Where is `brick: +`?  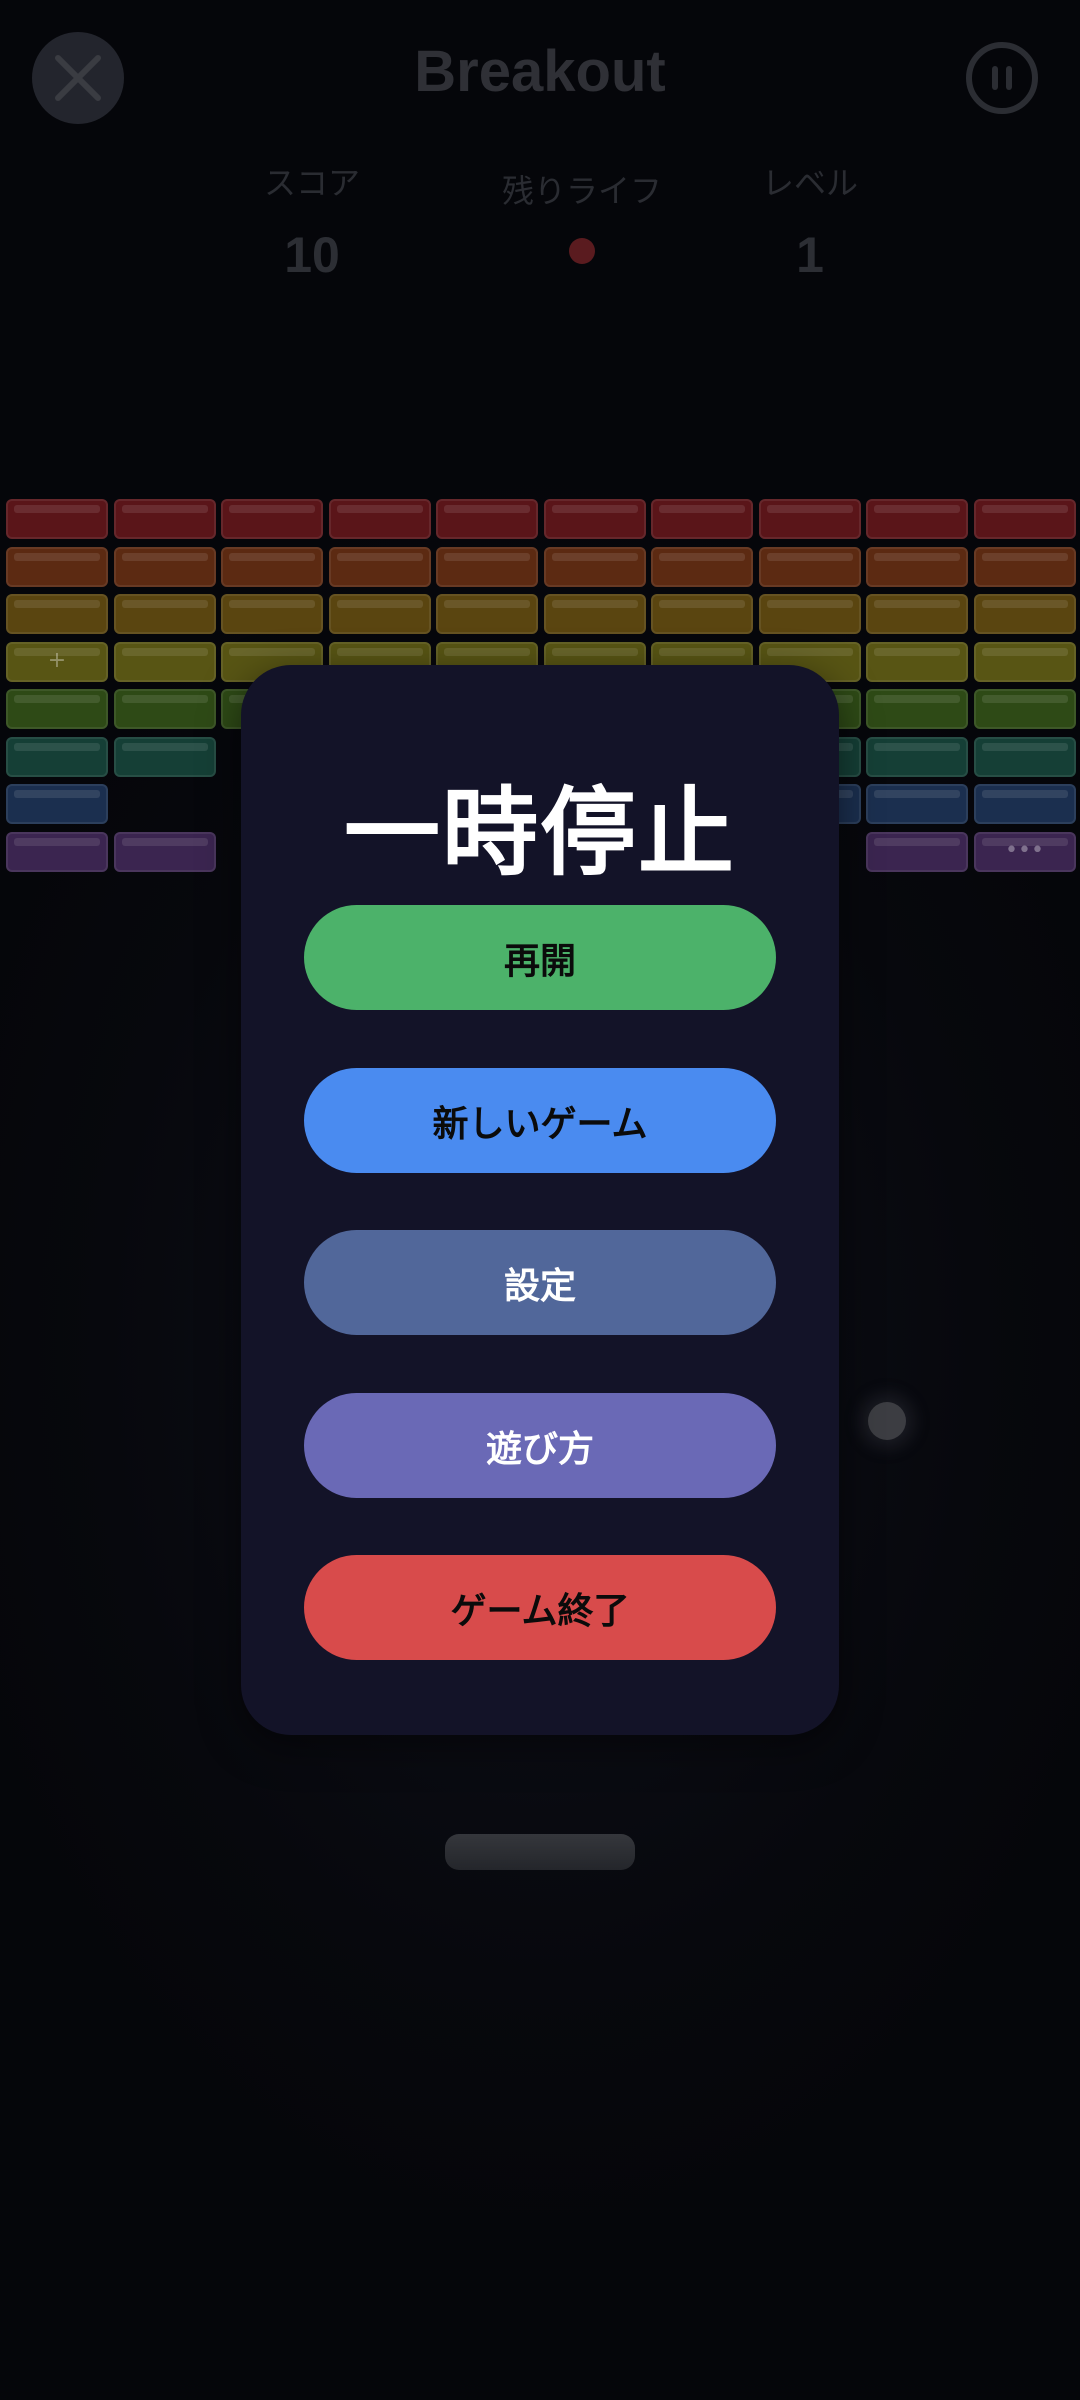
brick: + is located at coordinates (57, 661).